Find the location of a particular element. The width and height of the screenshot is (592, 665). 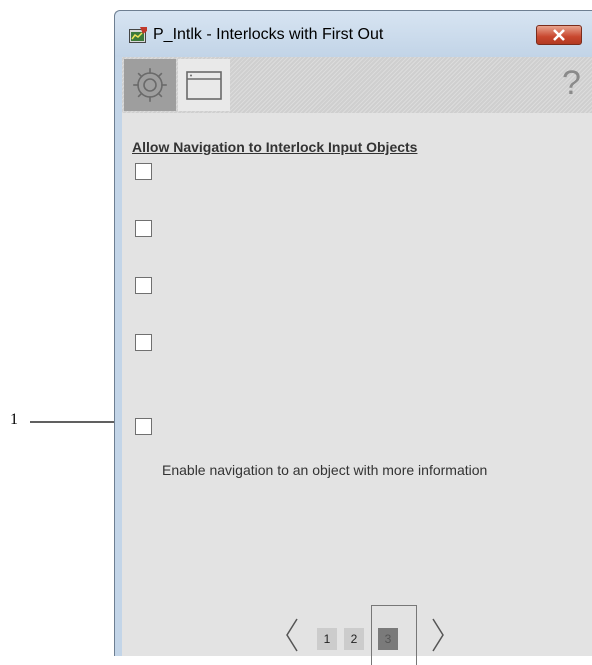

window-tab is located at coordinates (204, 85).